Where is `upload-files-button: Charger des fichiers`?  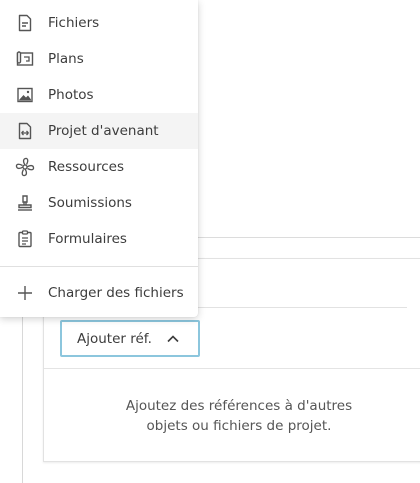
upload-files-button: Charger des fichiers is located at coordinates (99, 293).